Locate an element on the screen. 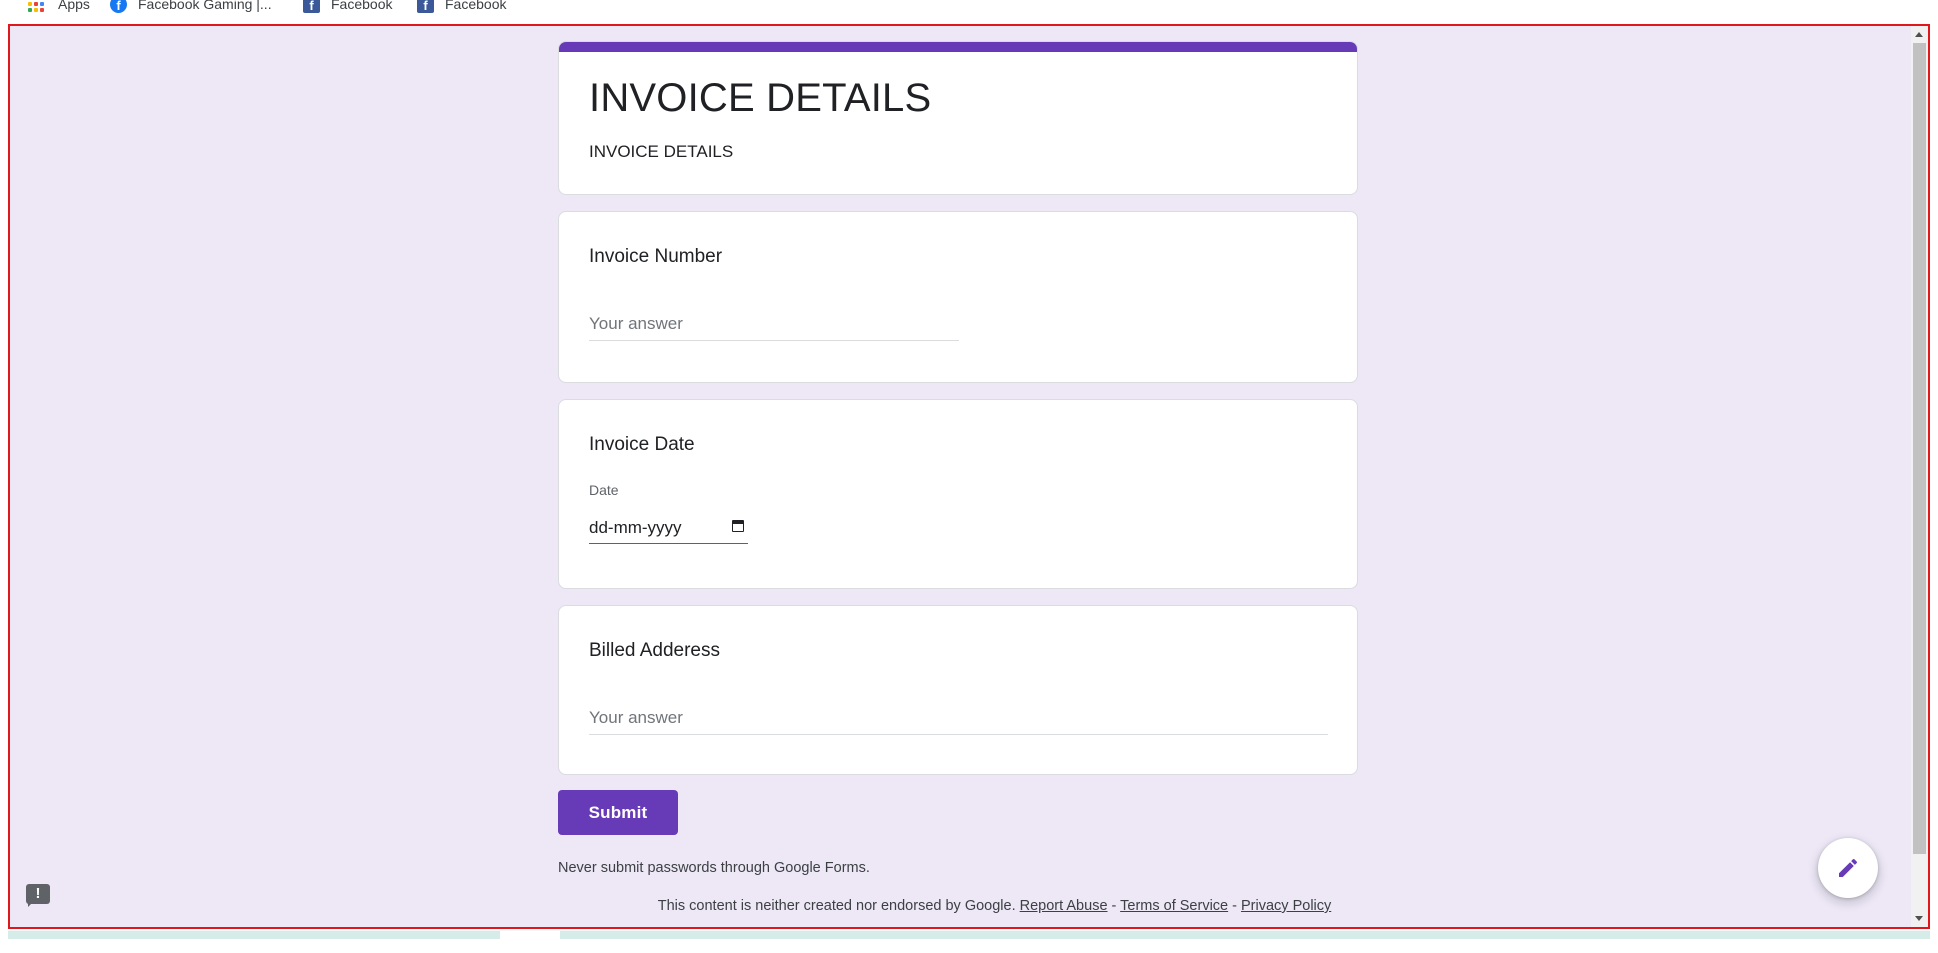 The image size is (1938, 953). report-problem-icon: ! is located at coordinates (39, 896).